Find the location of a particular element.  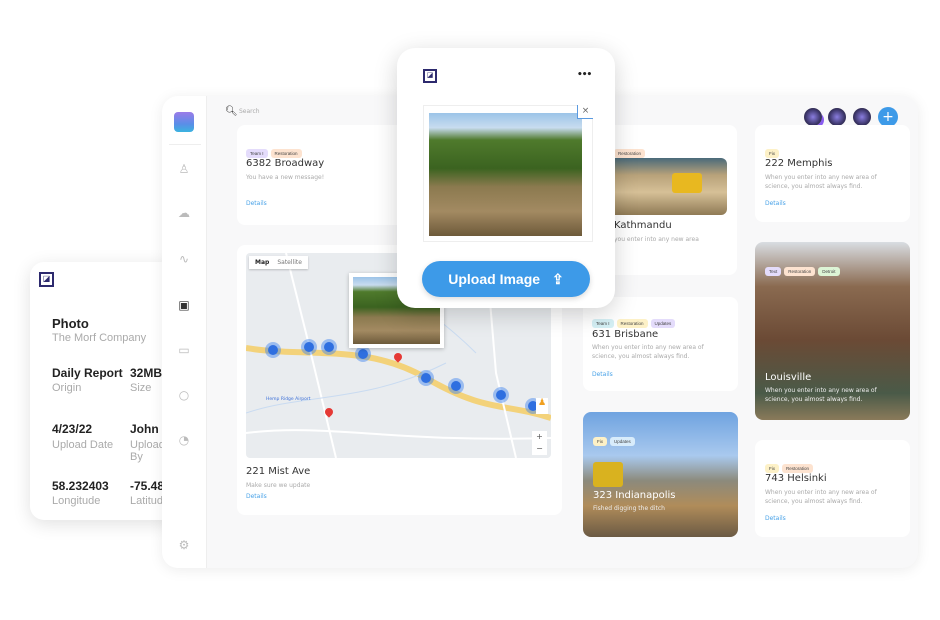

upload-image-button: Upload Image ⇪ is located at coordinates (506, 279).